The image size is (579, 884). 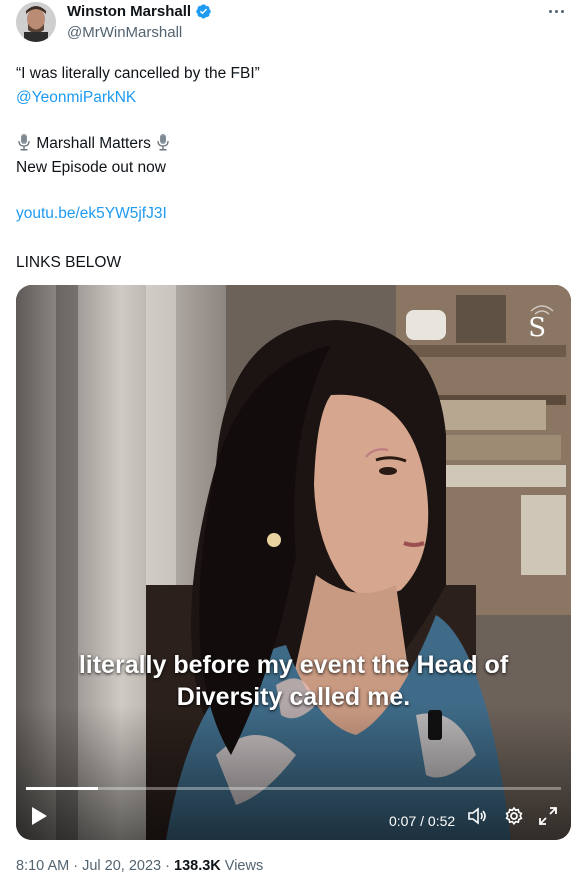 I want to click on tweet-text-show: Marshall Matters, so click(x=93, y=144).